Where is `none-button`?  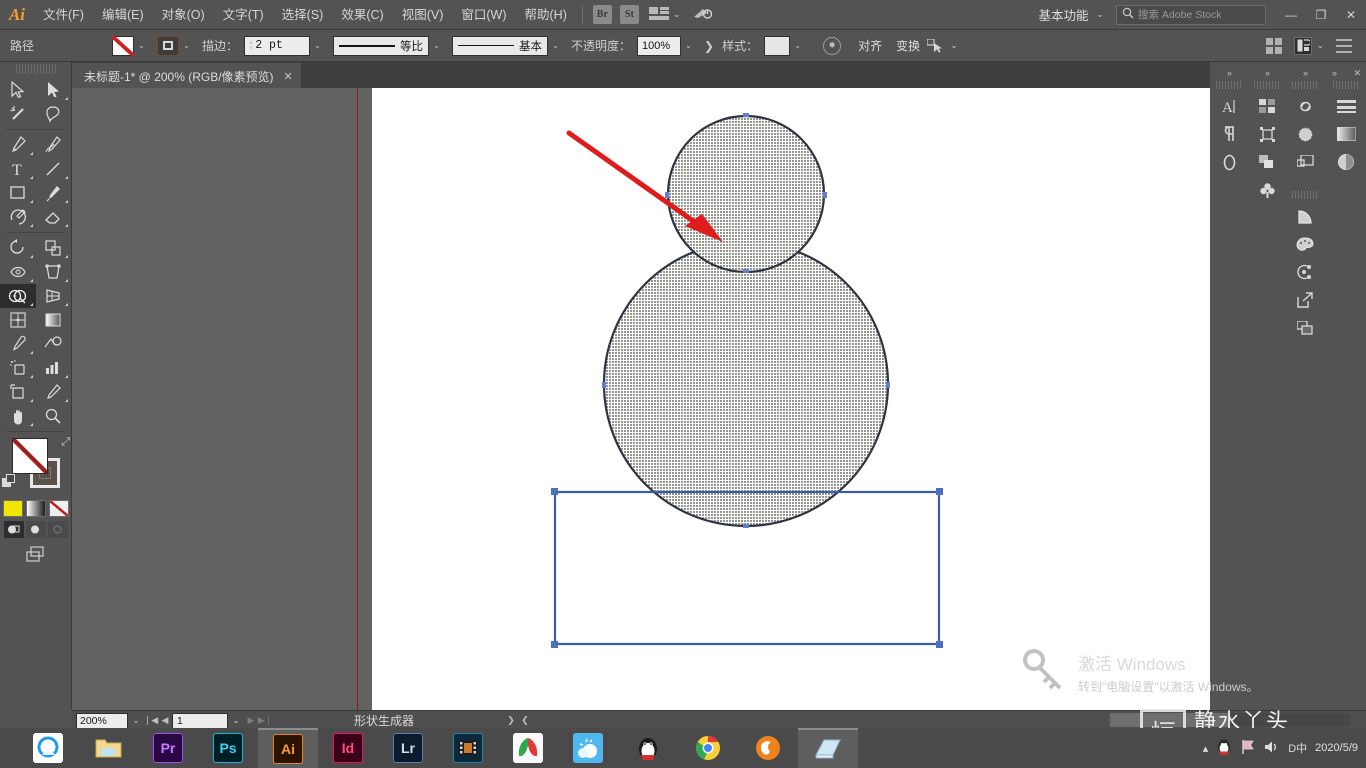
none-button is located at coordinates (58, 508).